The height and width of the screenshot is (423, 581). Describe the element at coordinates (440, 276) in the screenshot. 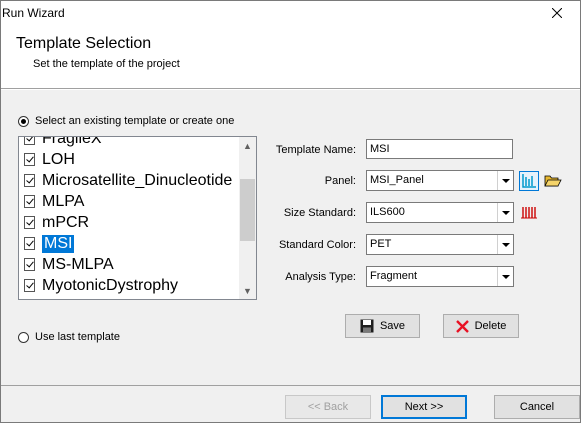

I see `analysis-type-select: Fragment` at that location.